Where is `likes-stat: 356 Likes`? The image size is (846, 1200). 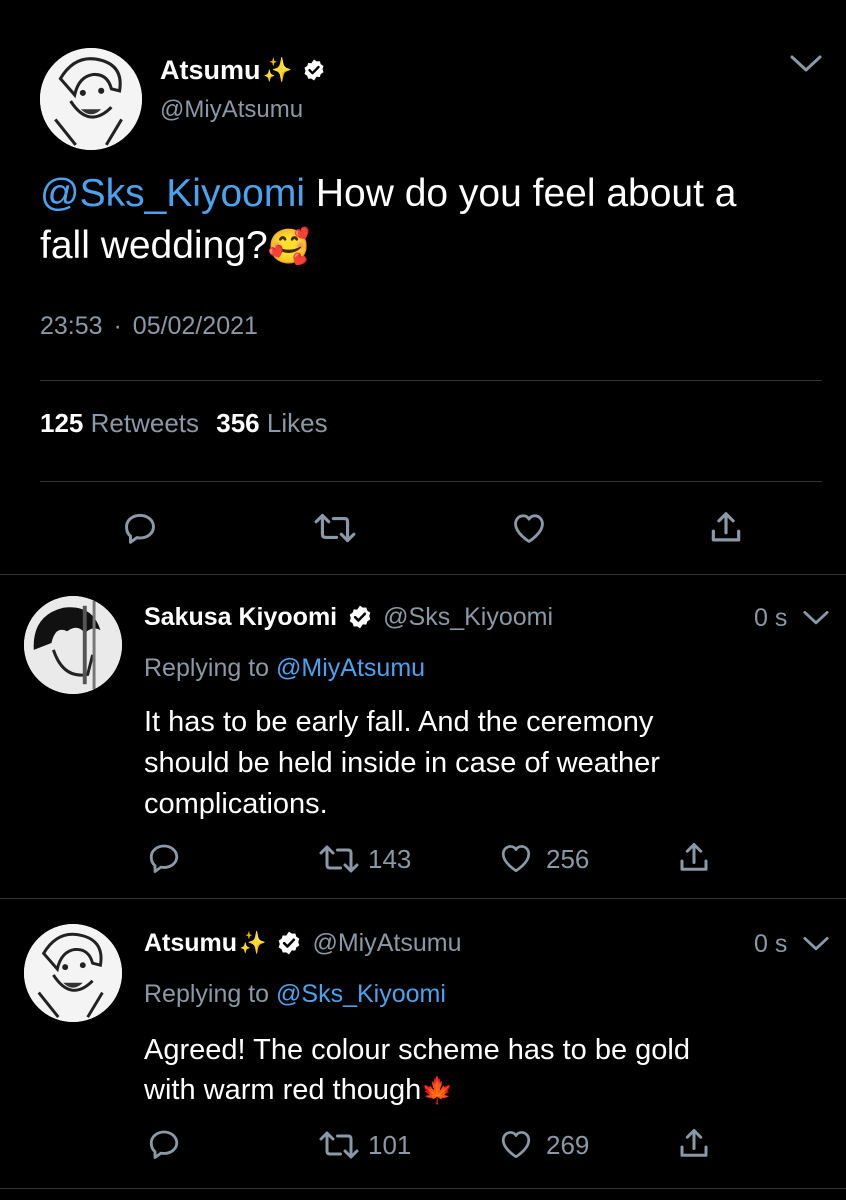
likes-stat: 356 Likes is located at coordinates (271, 423).